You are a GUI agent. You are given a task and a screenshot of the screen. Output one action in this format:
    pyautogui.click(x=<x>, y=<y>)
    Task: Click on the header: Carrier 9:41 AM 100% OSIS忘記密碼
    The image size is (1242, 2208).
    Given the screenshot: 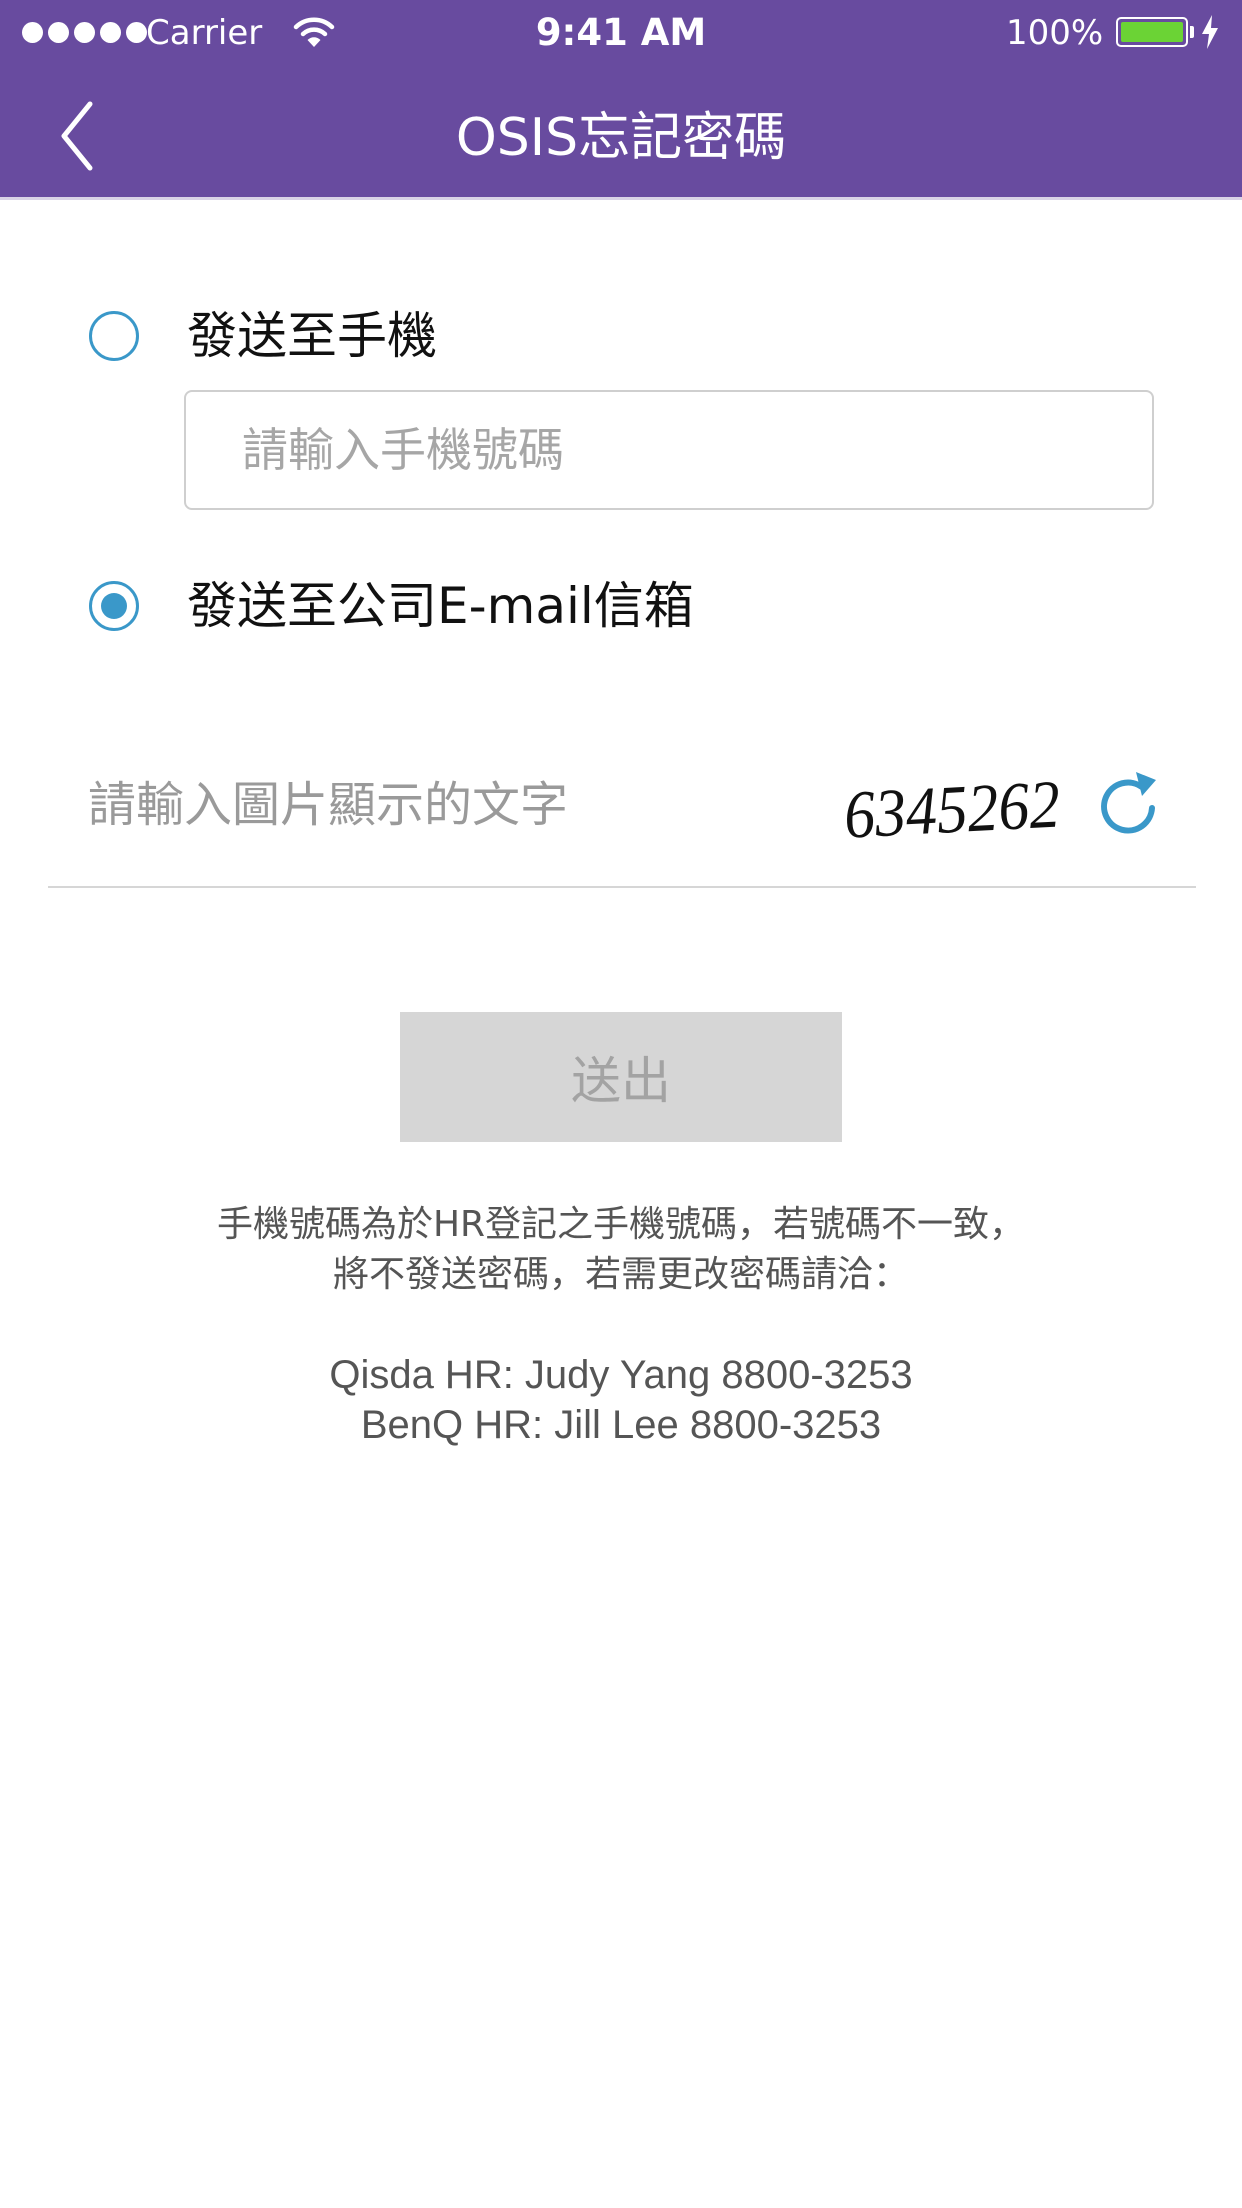 What is the action you would take?
    pyautogui.click(x=621, y=100)
    